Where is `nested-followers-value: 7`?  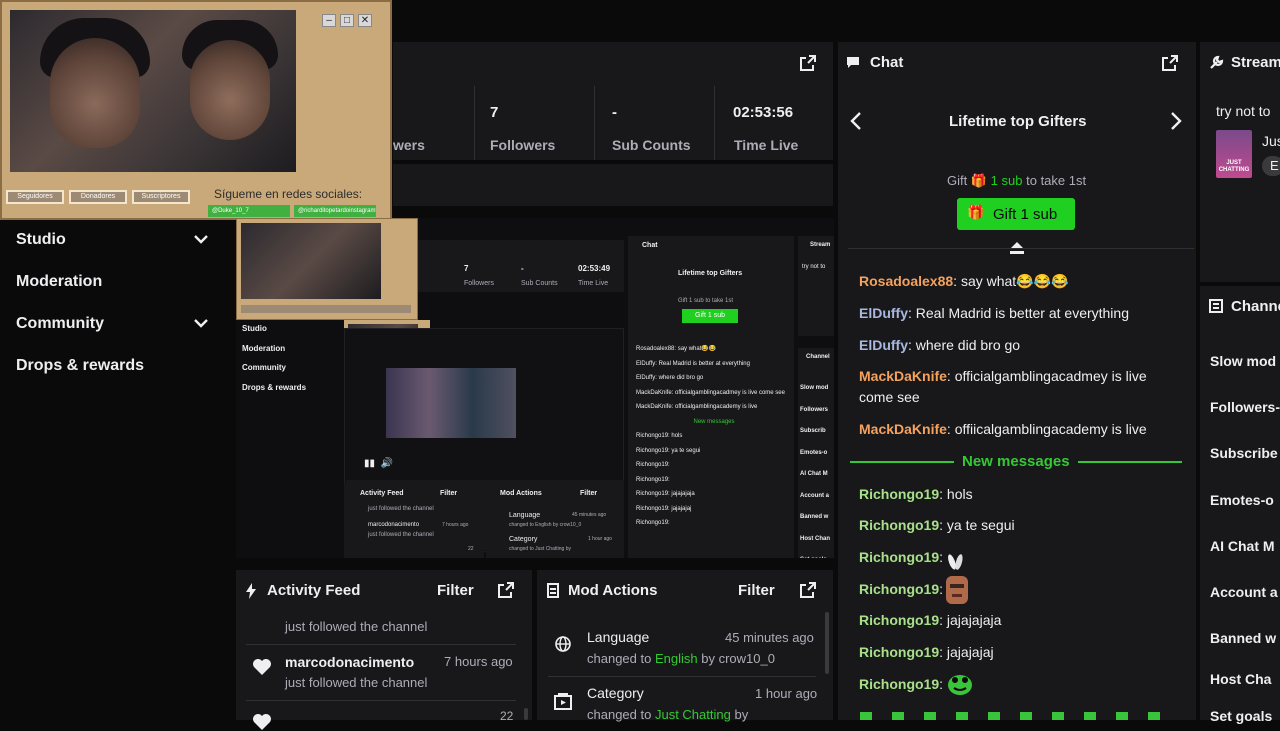
nested-followers-value: 7 is located at coordinates (466, 268).